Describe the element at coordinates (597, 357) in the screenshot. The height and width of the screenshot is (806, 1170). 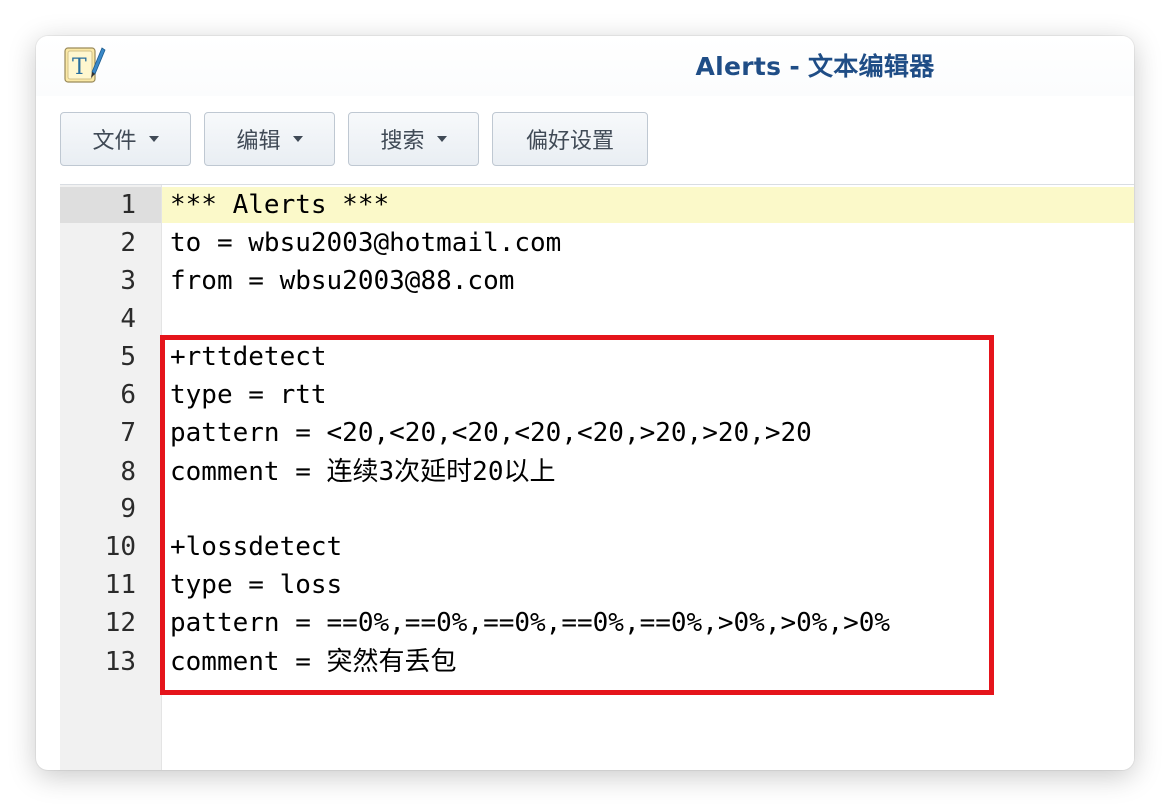
I see `editor-line: 5 +rttdetect` at that location.